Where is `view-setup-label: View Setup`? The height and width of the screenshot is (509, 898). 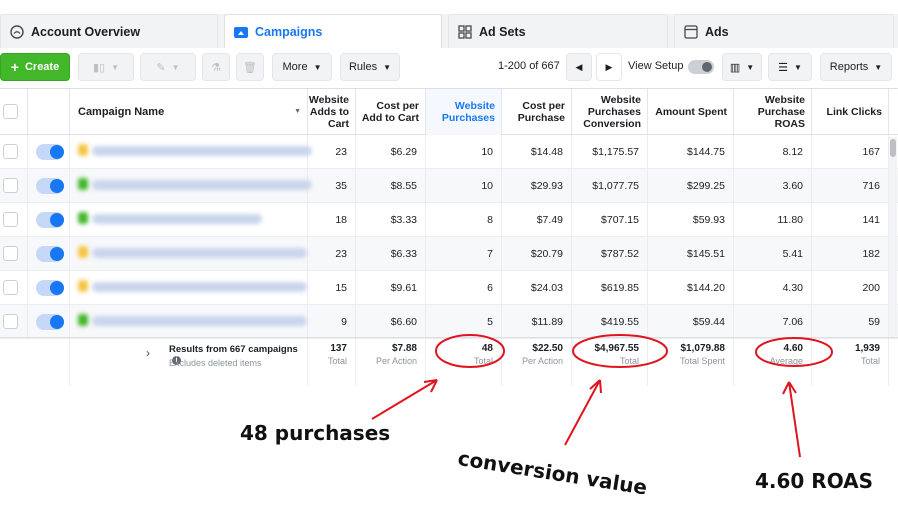
view-setup-label: View Setup is located at coordinates (656, 66).